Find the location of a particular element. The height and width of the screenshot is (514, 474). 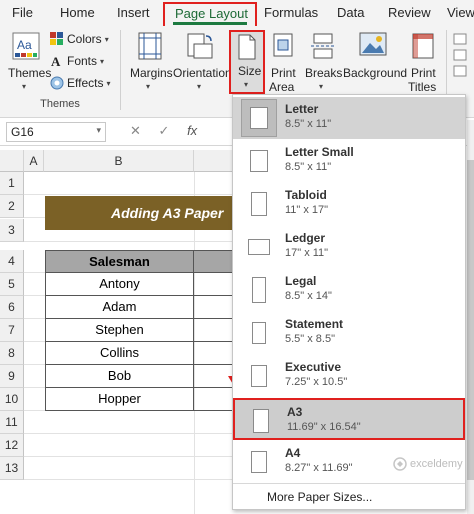

row-header: 7 is located at coordinates (12, 330).